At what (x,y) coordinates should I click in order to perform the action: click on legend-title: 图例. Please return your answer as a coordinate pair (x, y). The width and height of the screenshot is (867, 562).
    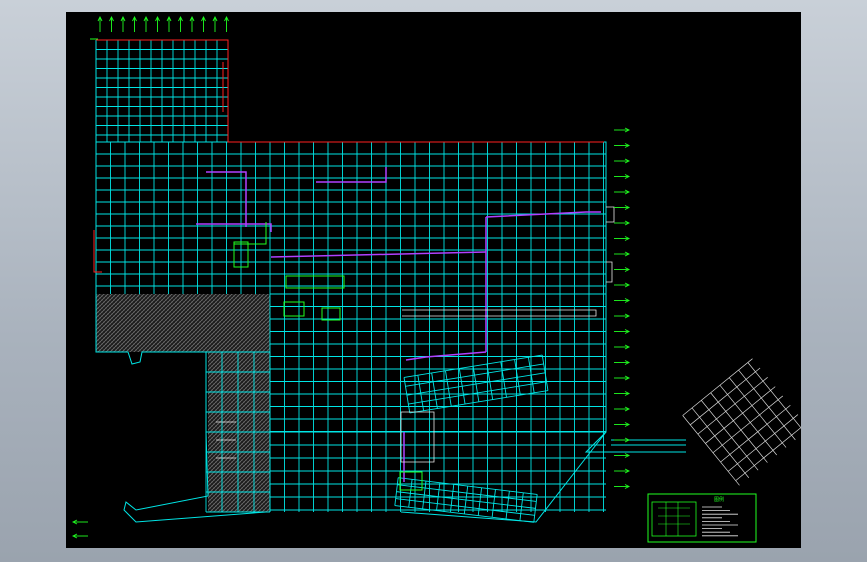
    Looking at the image, I should click on (719, 499).